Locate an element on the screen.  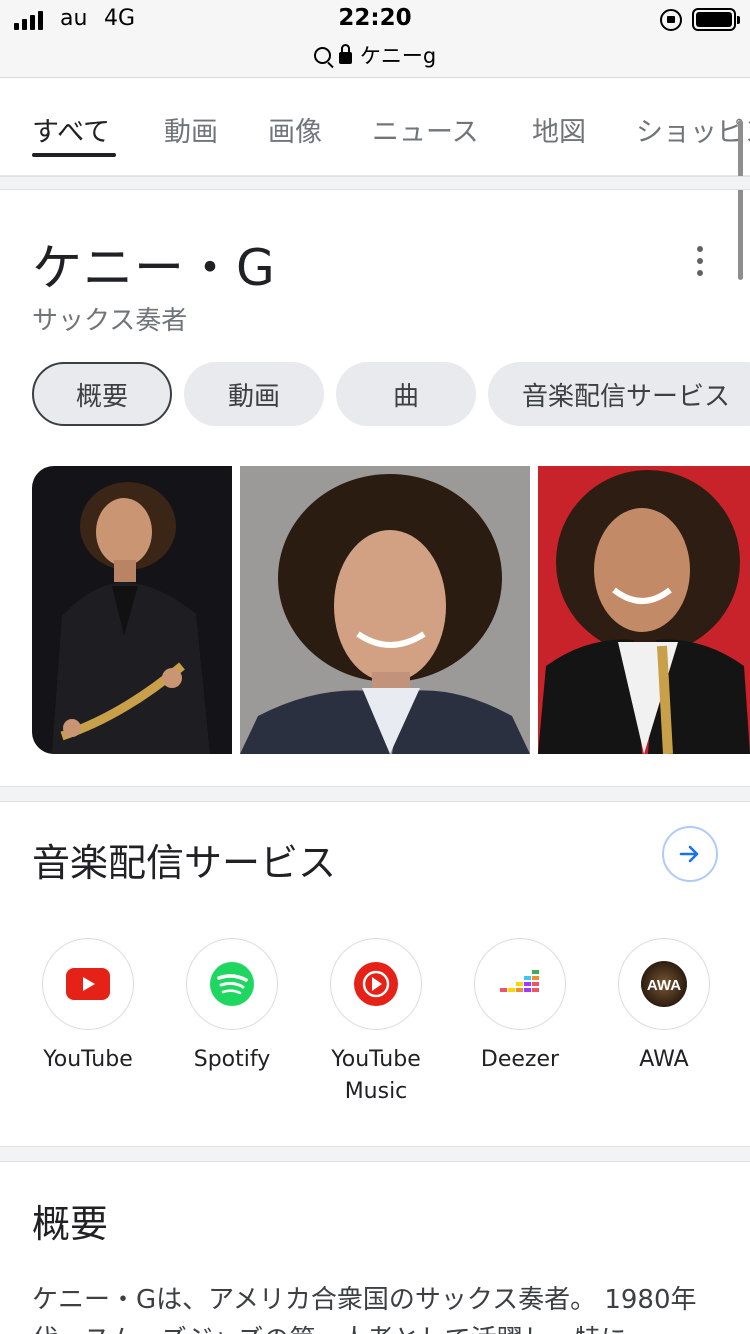
chip-songs: 曲 is located at coordinates (406, 394).